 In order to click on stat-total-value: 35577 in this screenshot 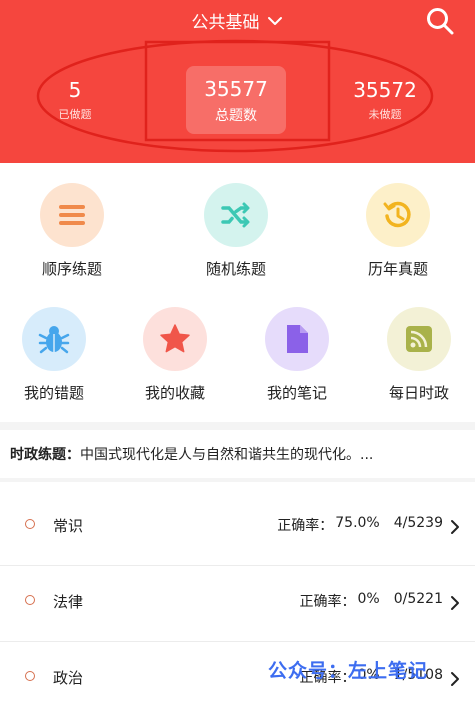, I will do `click(236, 89)`.